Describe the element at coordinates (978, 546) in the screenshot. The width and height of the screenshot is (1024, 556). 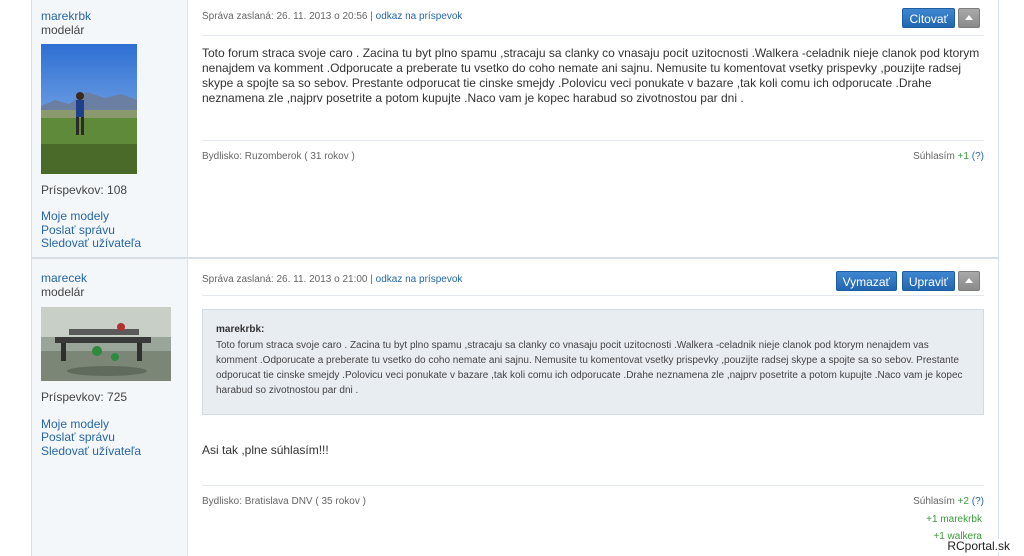
I see `site-watermark: RCportal.sk` at that location.